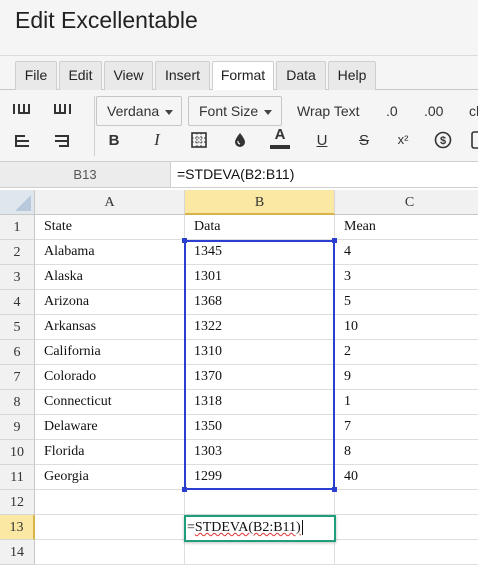 Image resolution: width=478 pixels, height=568 pixels. Describe the element at coordinates (157, 140) in the screenshot. I see `italic-button: I` at that location.